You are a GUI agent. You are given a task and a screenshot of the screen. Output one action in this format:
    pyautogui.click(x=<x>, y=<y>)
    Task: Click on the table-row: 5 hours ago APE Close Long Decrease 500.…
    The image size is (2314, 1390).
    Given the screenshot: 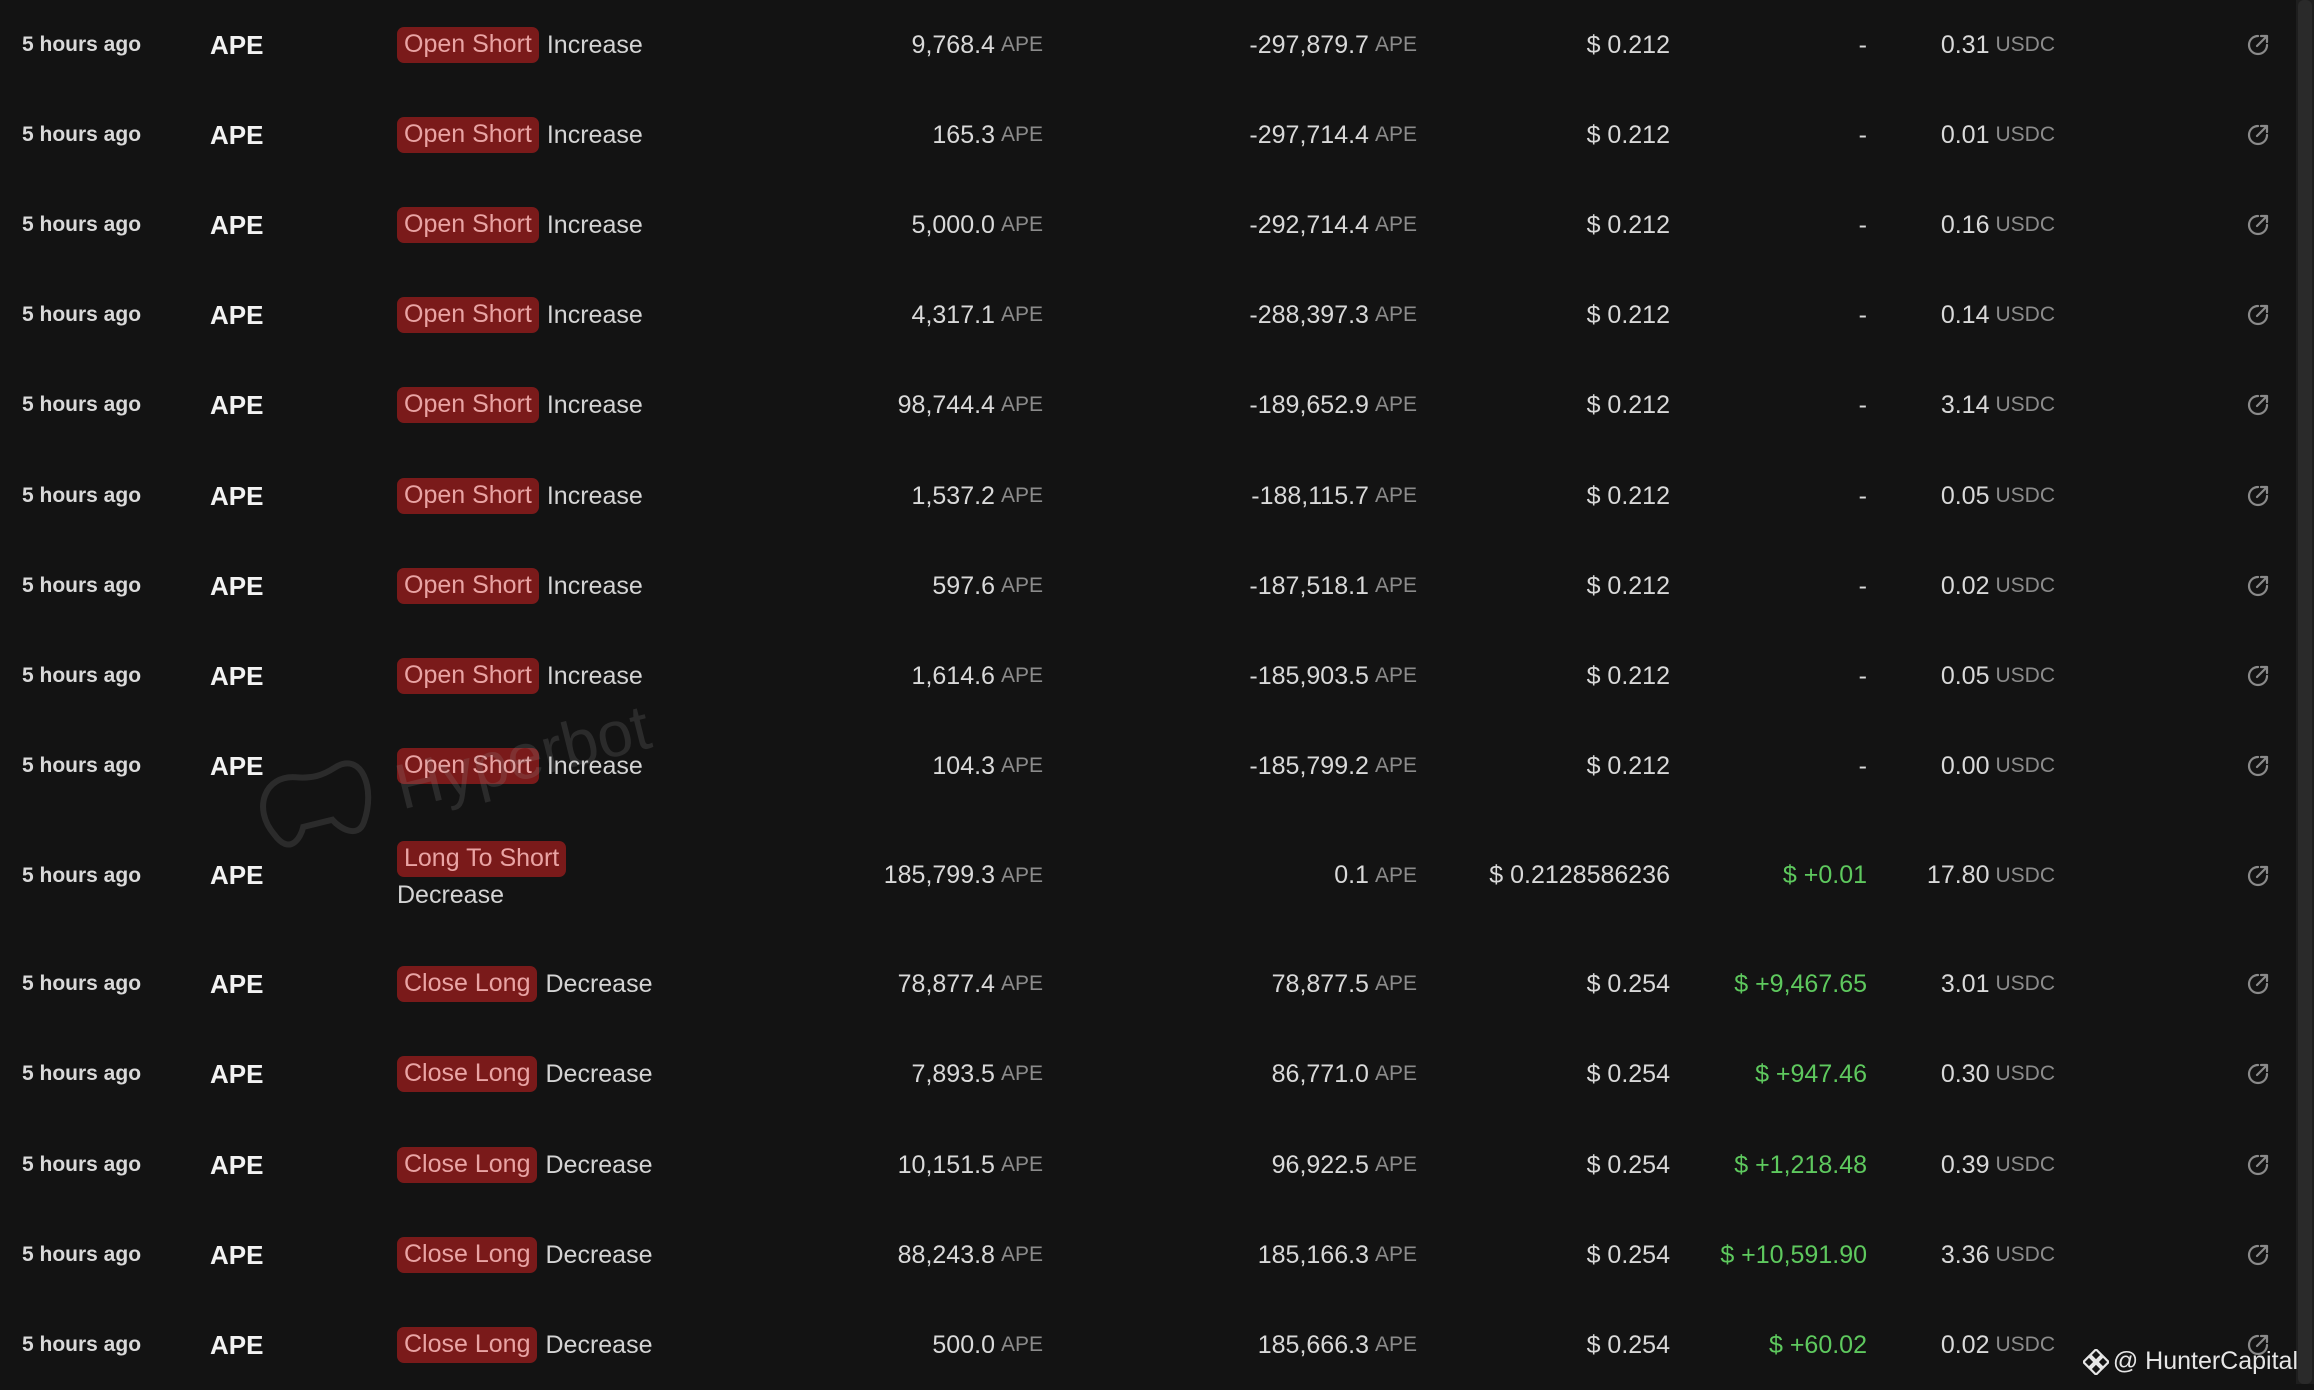 What is the action you would take?
    pyautogui.click(x=1148, y=1345)
    